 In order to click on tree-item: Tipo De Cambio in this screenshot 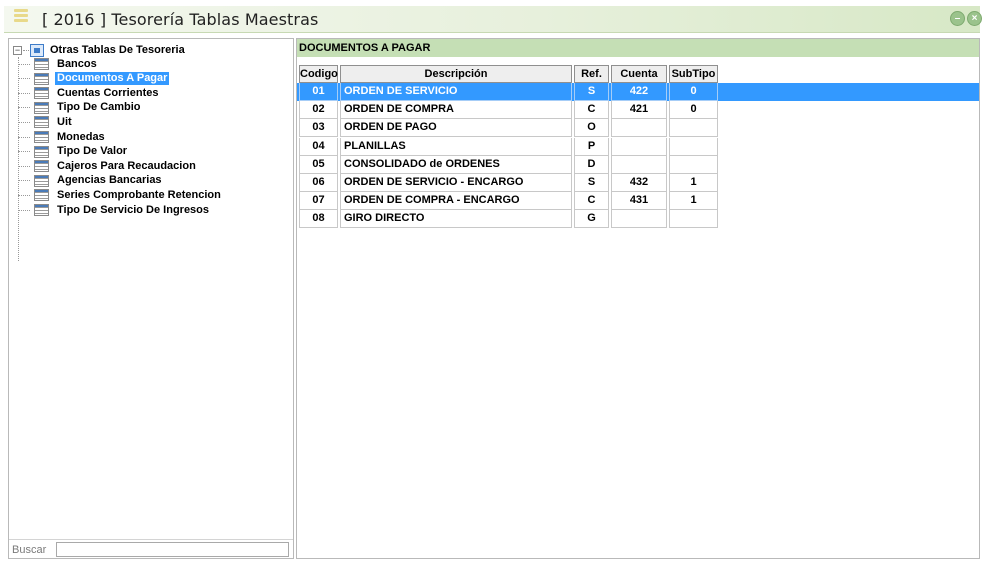, I will do `click(80, 108)`.